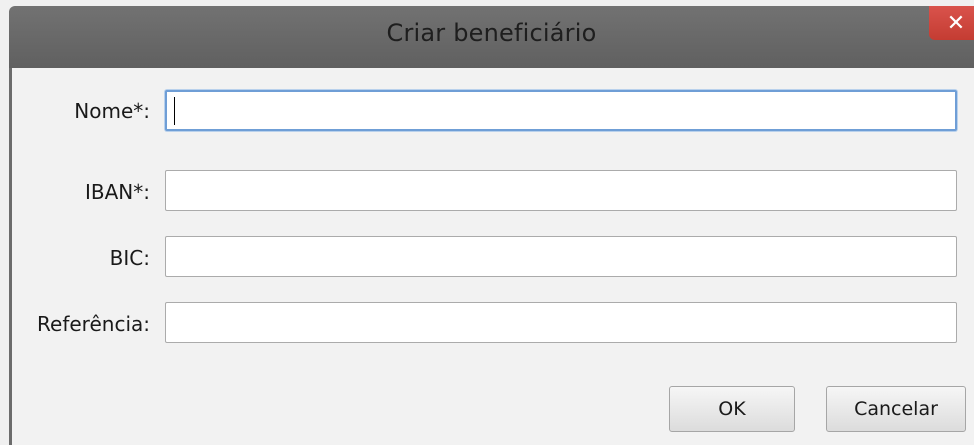  What do you see at coordinates (129, 258) in the screenshot?
I see `bic-label: BIC:` at bounding box center [129, 258].